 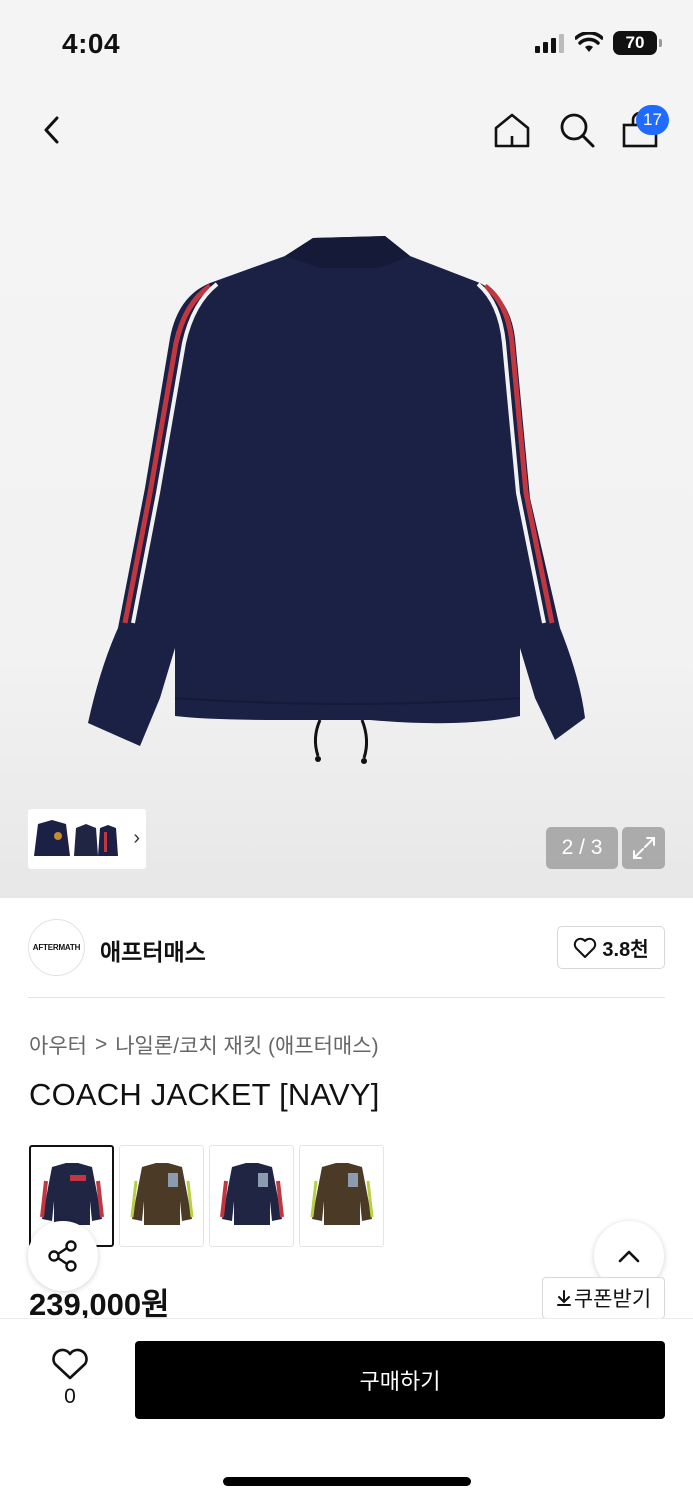 What do you see at coordinates (62, 1256) in the screenshot?
I see `share-icon` at bounding box center [62, 1256].